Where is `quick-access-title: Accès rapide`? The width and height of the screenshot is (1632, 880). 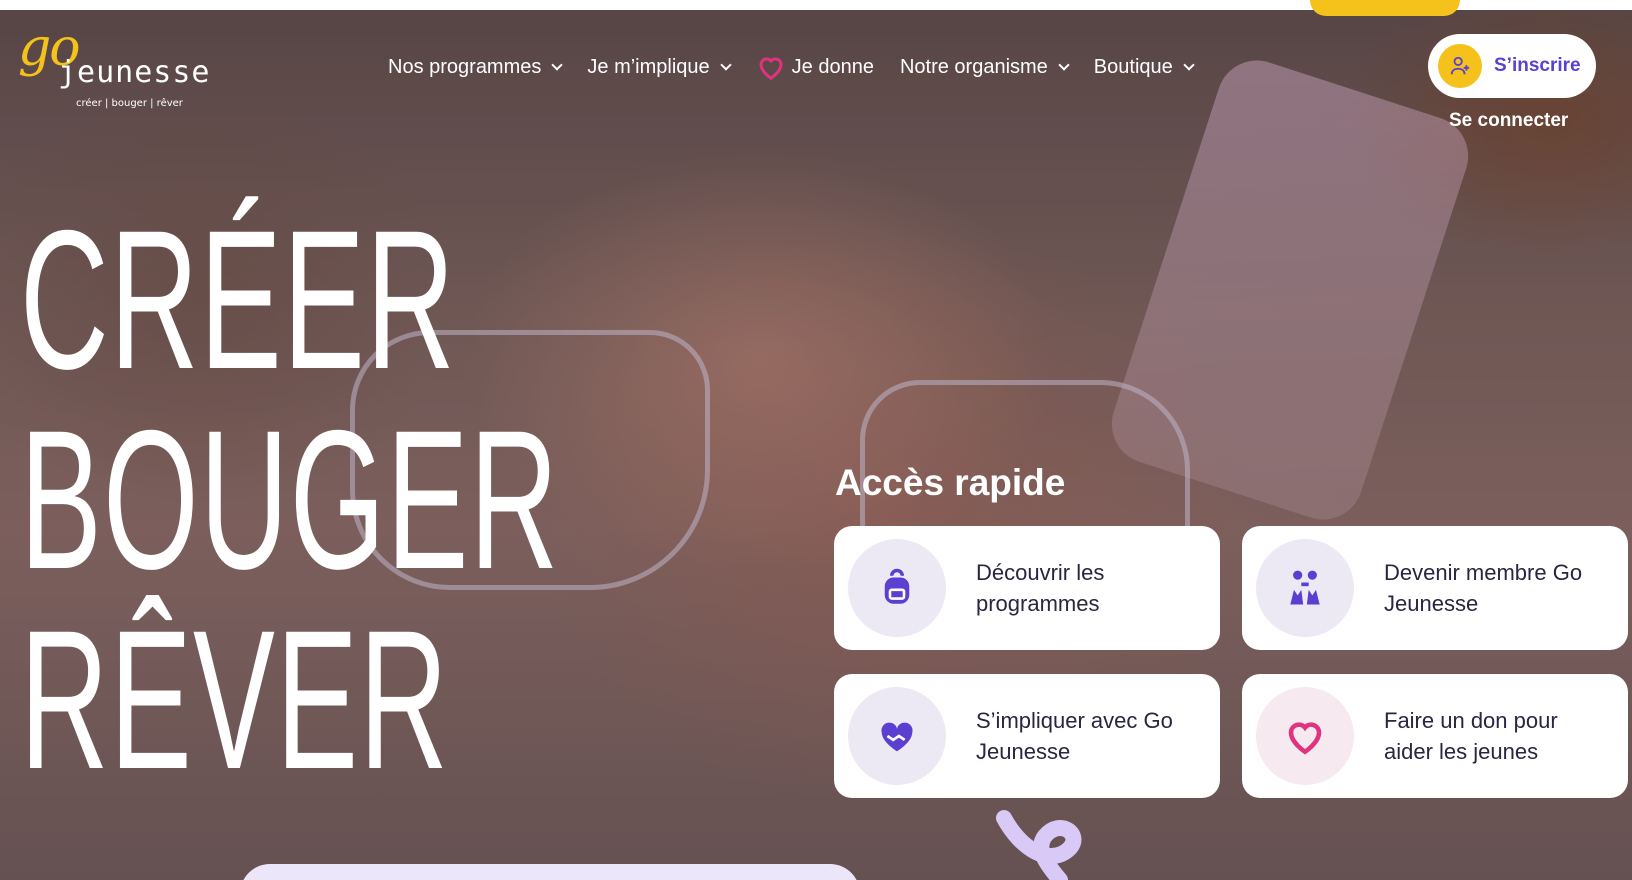 quick-access-title: Accès rapide is located at coordinates (950, 482).